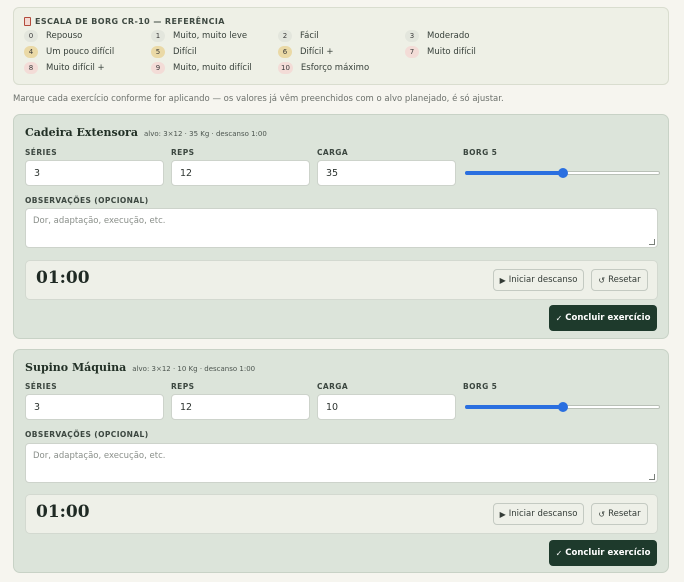 This screenshot has width=684, height=582. I want to click on exercise-target: alvo: 3×12 · 10 Kg · descanso 1:00, so click(194, 369).